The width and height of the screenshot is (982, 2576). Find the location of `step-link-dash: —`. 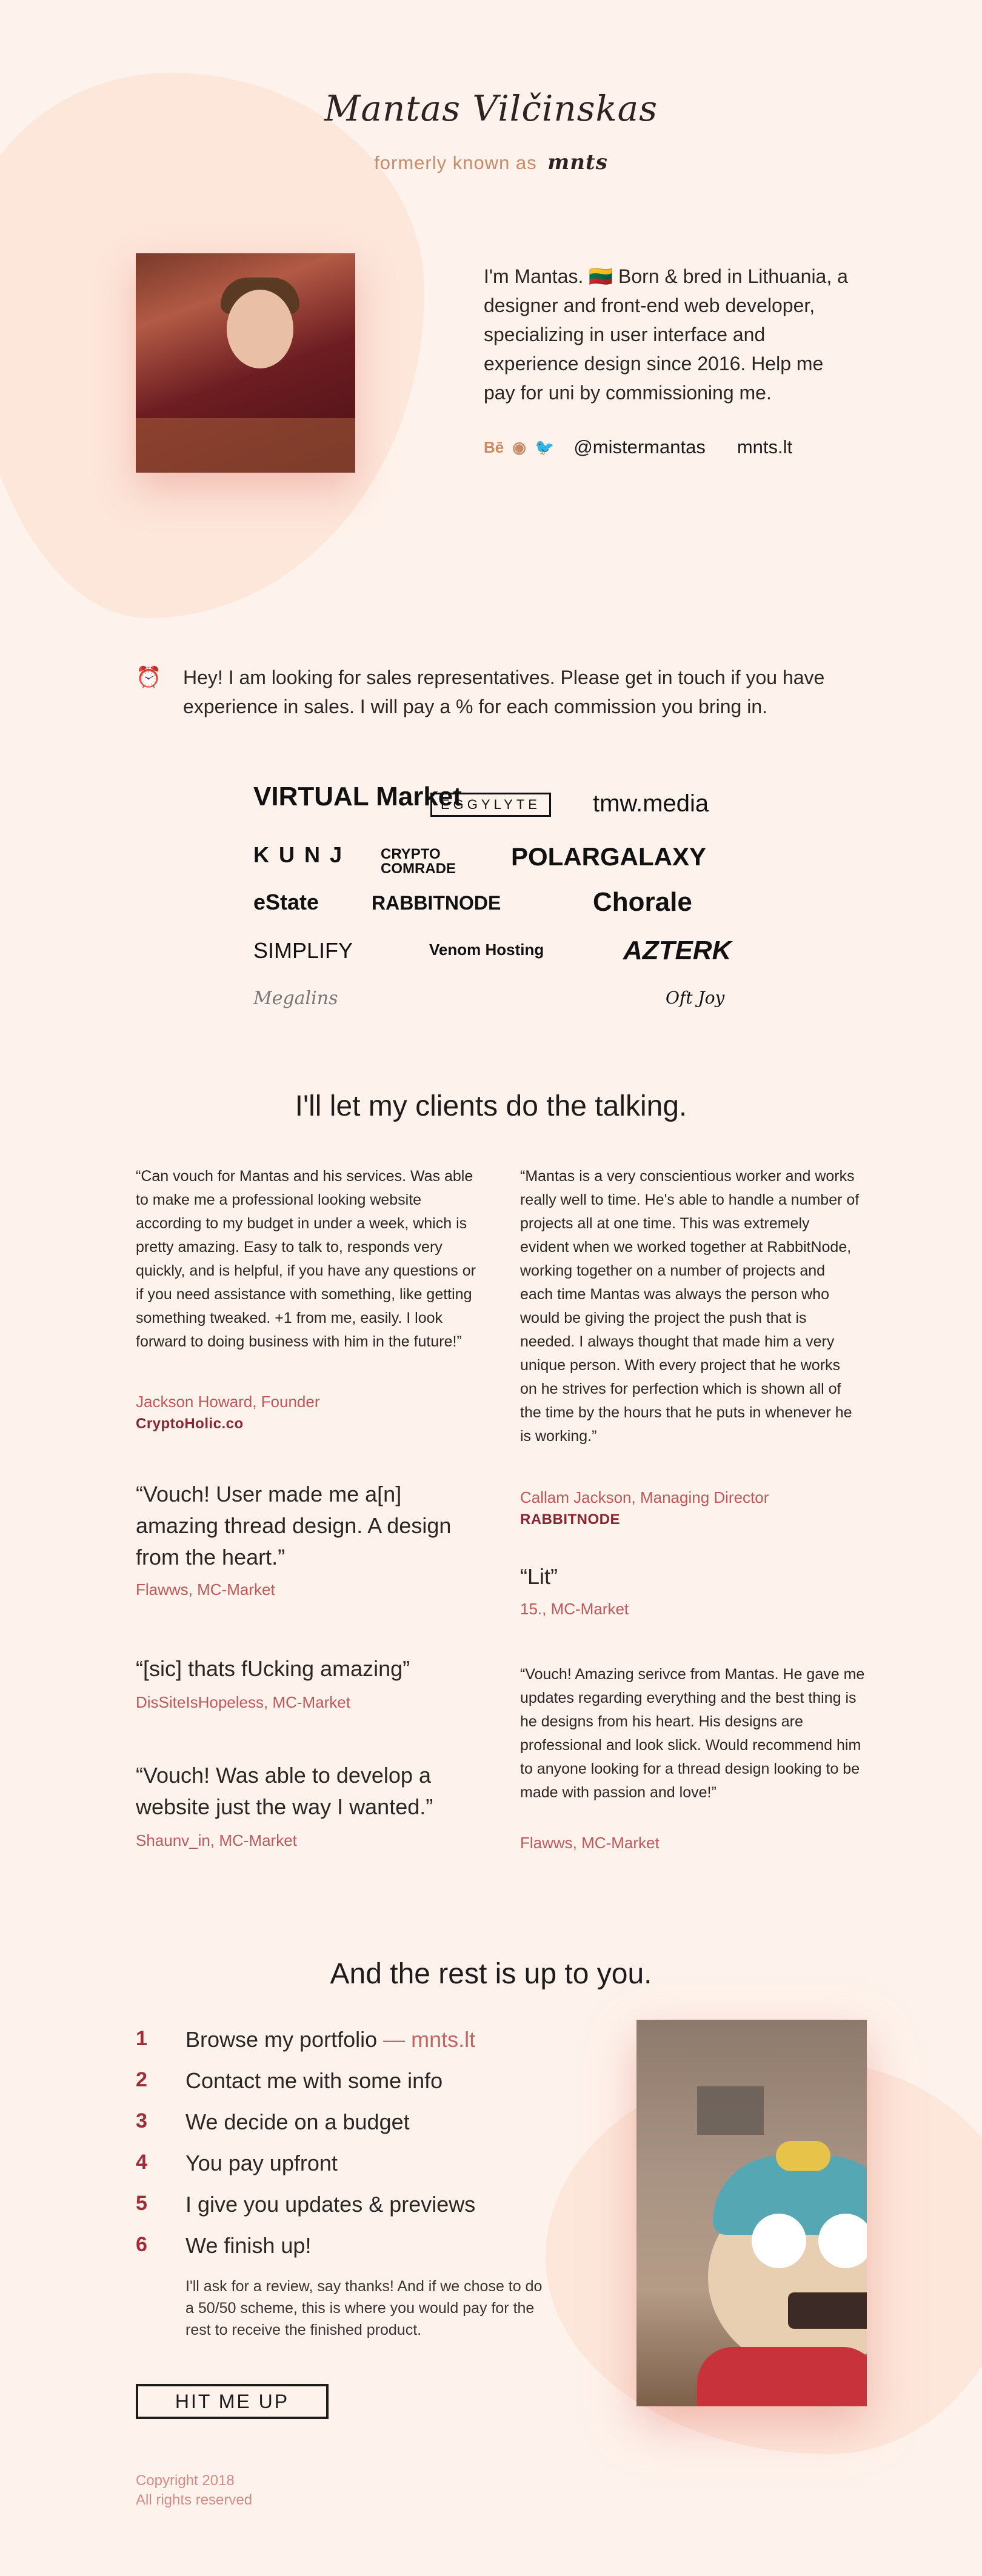

step-link-dash: — is located at coordinates (394, 2039).